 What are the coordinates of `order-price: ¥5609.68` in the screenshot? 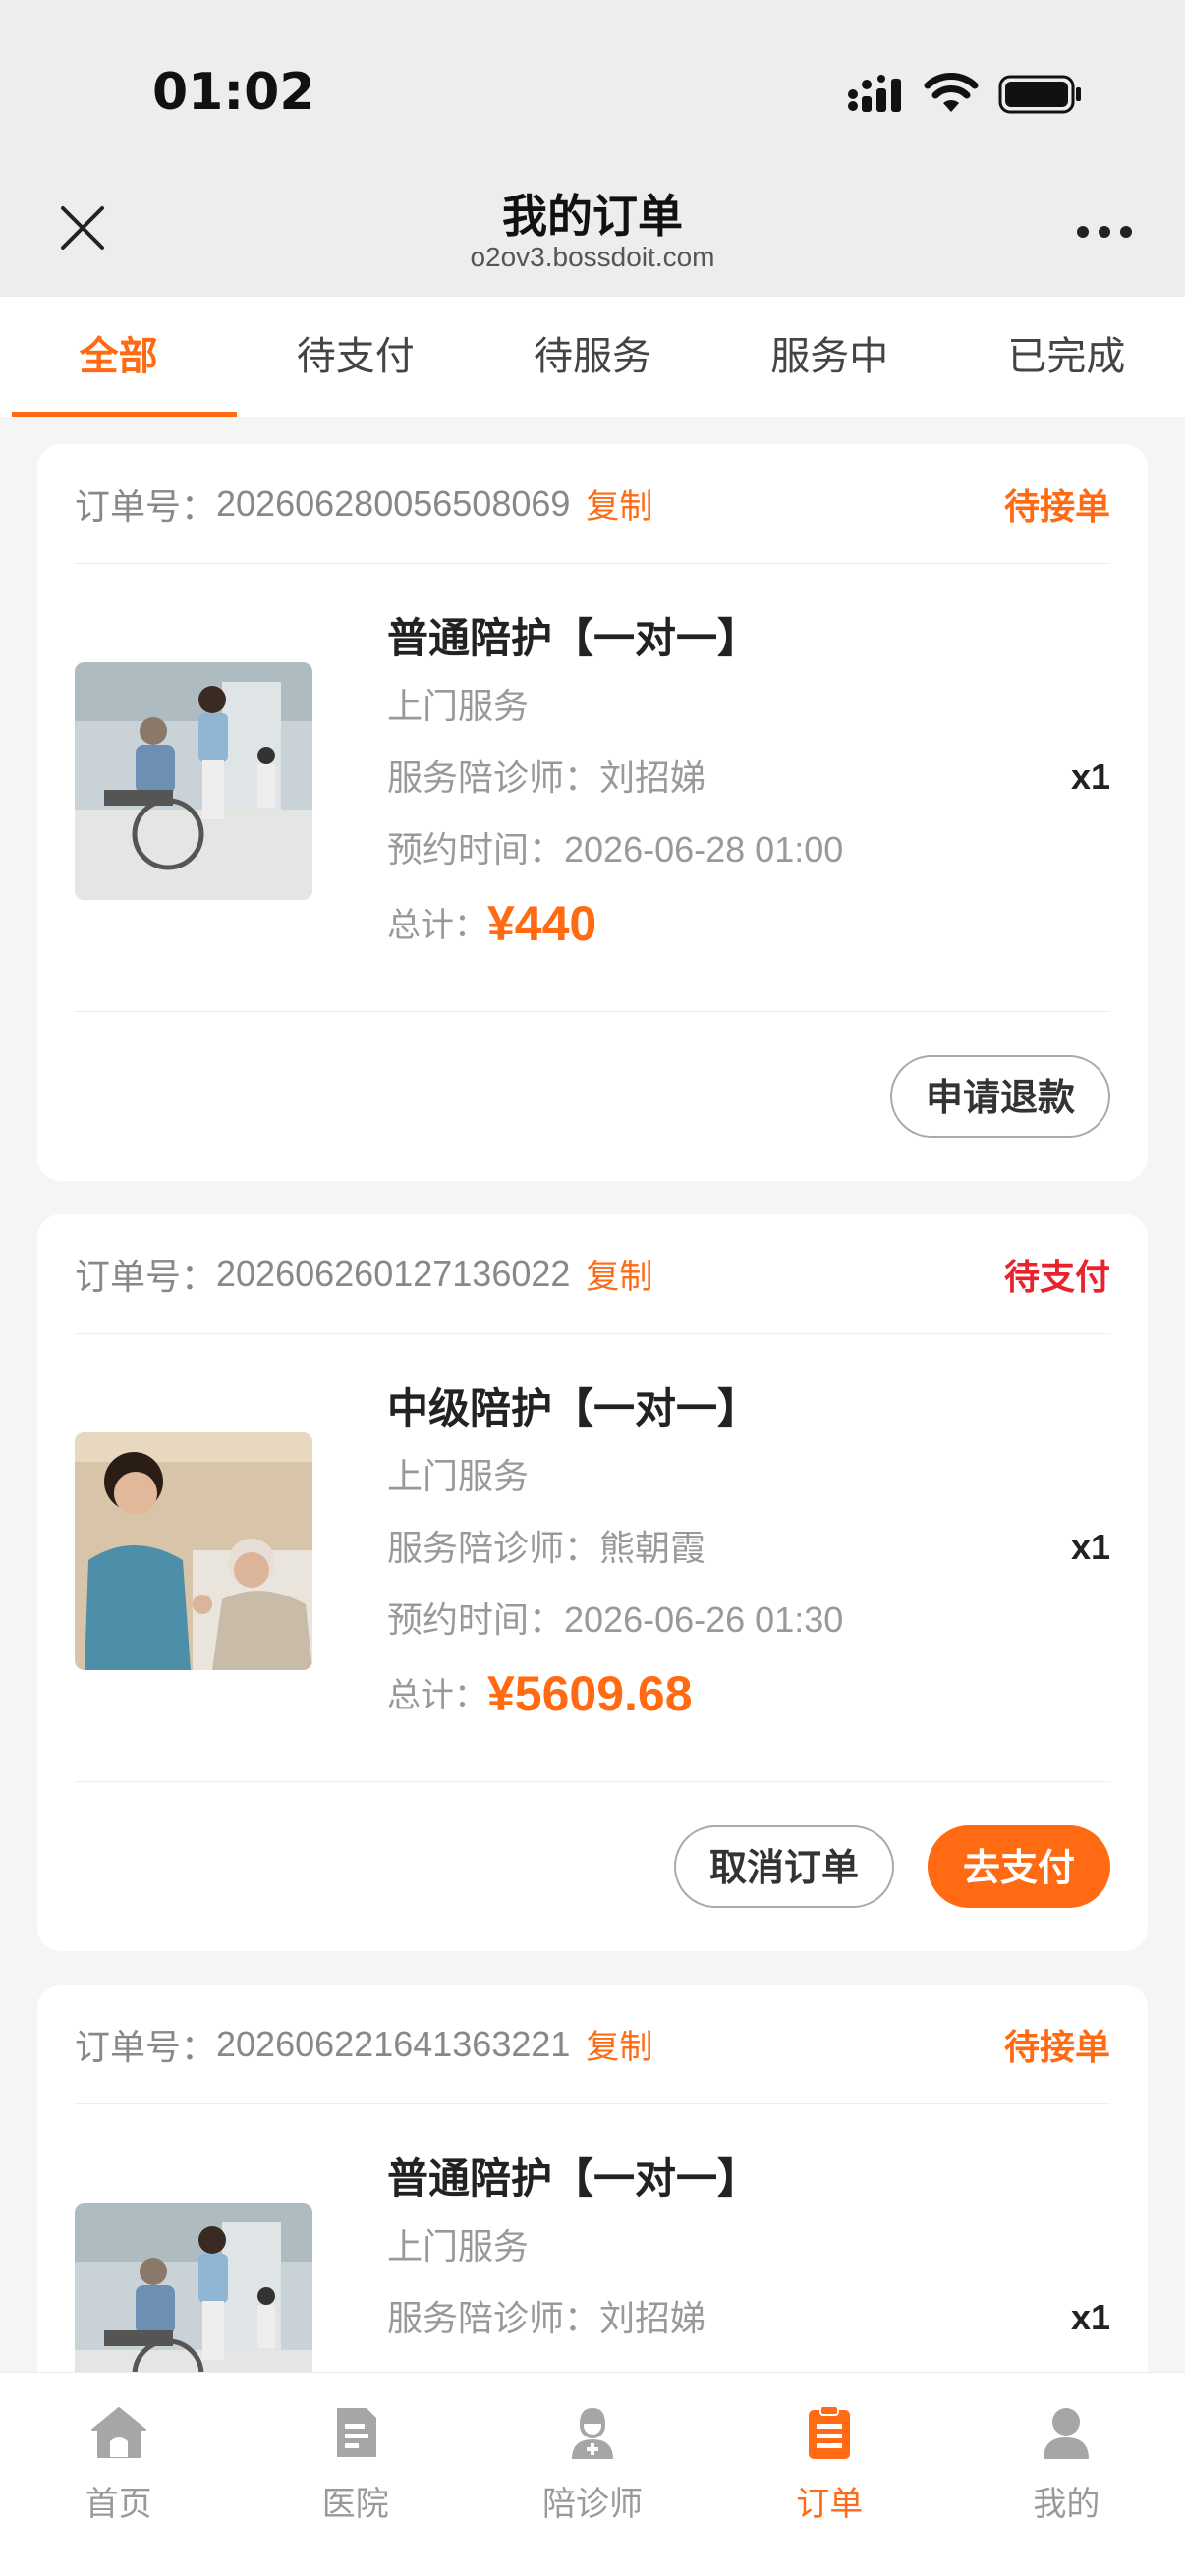 It's located at (590, 1693).